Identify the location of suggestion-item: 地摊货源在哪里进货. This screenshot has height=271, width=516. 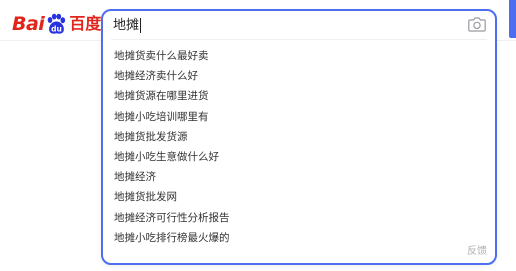
(299, 96).